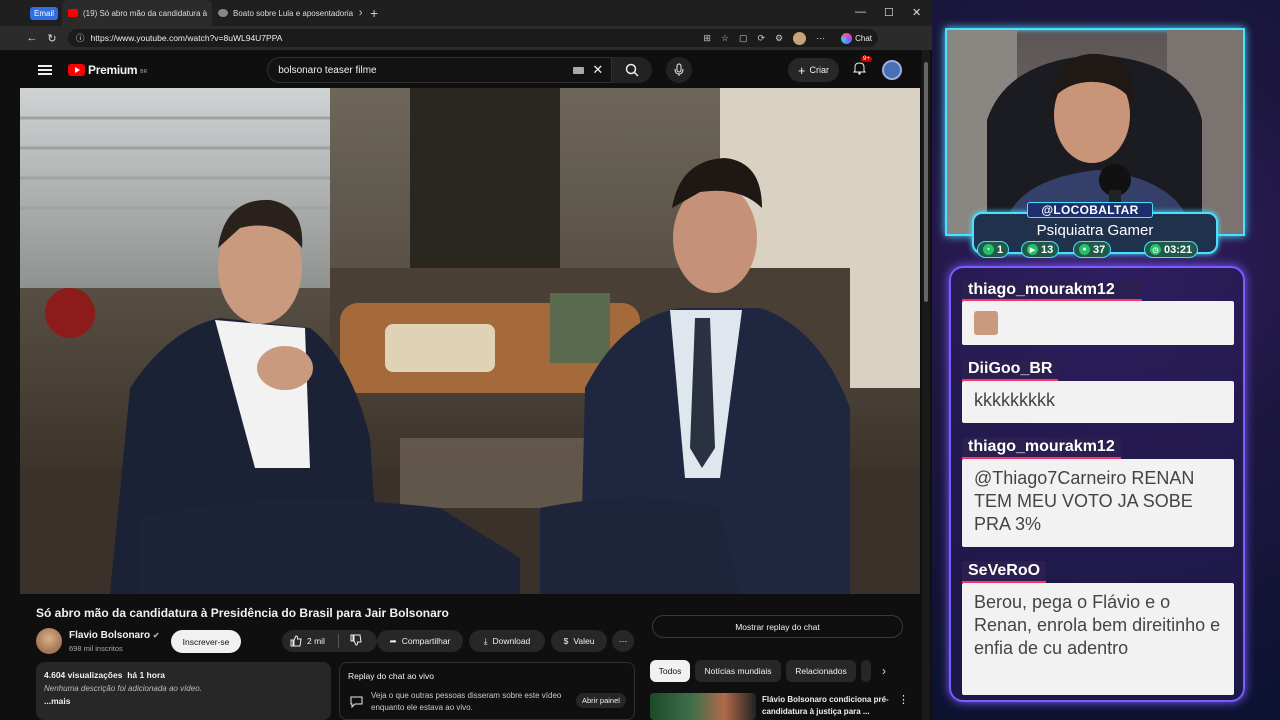 The height and width of the screenshot is (720, 1280). I want to click on eye-icon: ●, so click(1084, 249).